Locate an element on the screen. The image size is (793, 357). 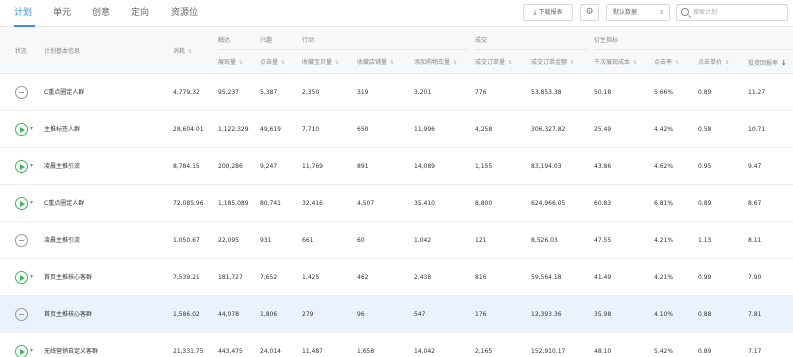
plan-name: 无线营销自定义客群 is located at coordinates (71, 345).